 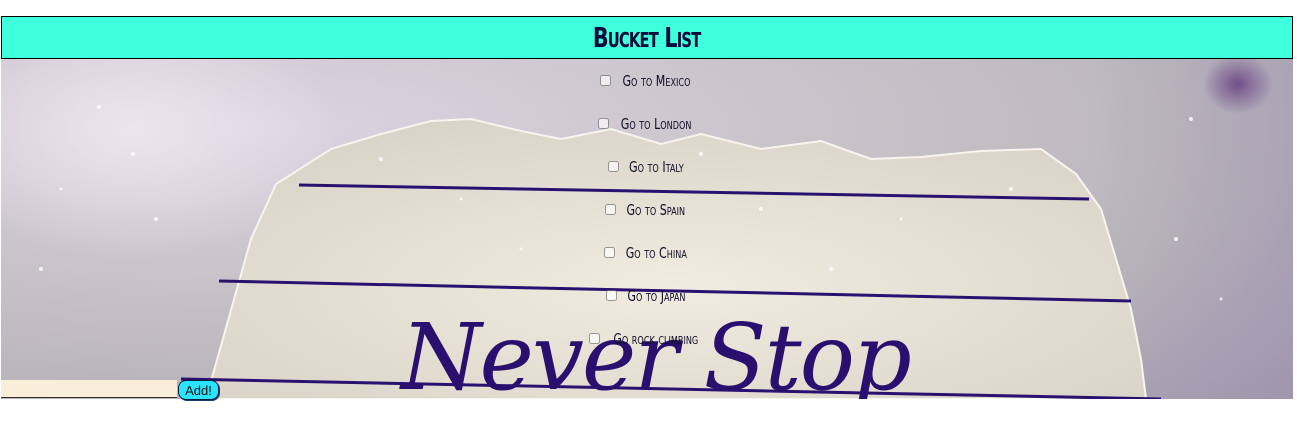 What do you see at coordinates (656, 123) in the screenshot?
I see `item-label: Go to London` at bounding box center [656, 123].